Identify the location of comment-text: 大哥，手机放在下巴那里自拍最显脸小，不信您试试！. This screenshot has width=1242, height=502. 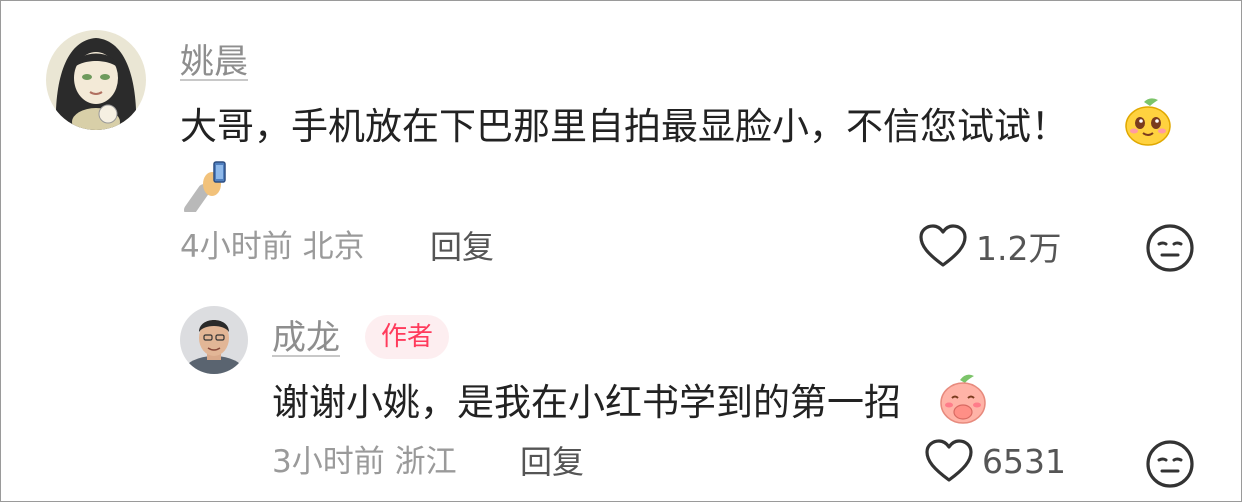
(624, 126).